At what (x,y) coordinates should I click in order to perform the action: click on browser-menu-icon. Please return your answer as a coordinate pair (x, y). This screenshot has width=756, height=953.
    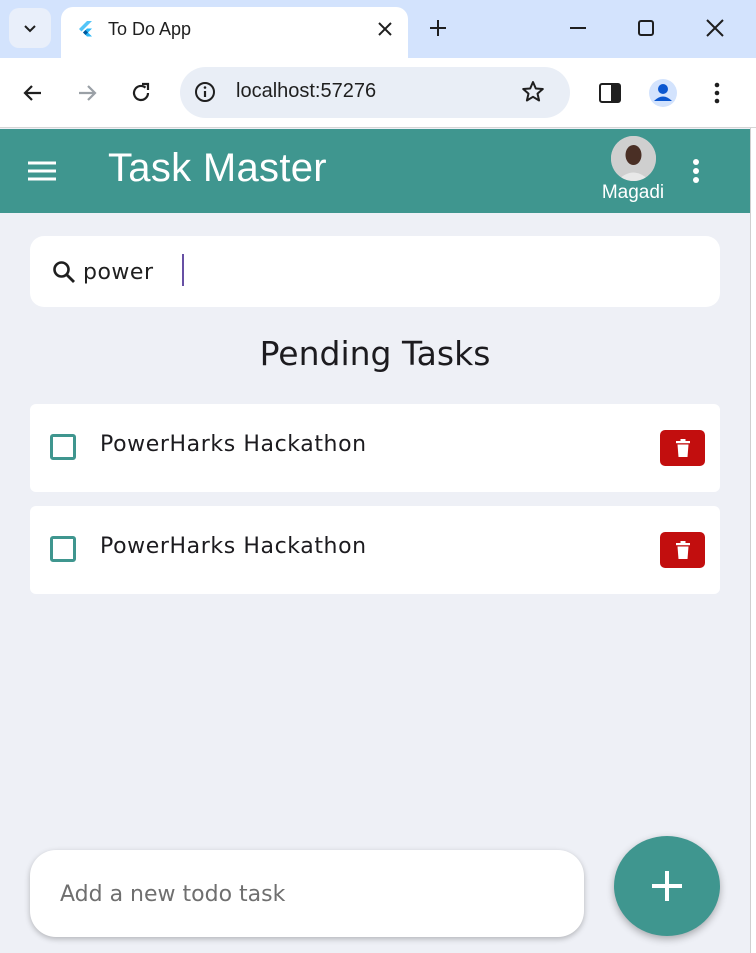
    Looking at the image, I should click on (717, 93).